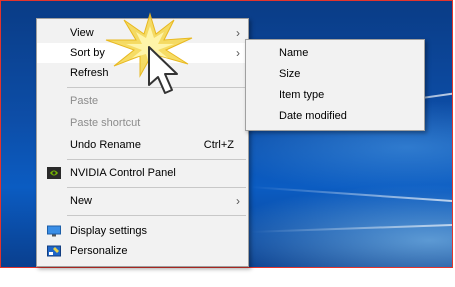 This screenshot has height=287, width=455. What do you see at coordinates (313, 116) in the screenshot?
I see `submenu-item-label: Date modified` at bounding box center [313, 116].